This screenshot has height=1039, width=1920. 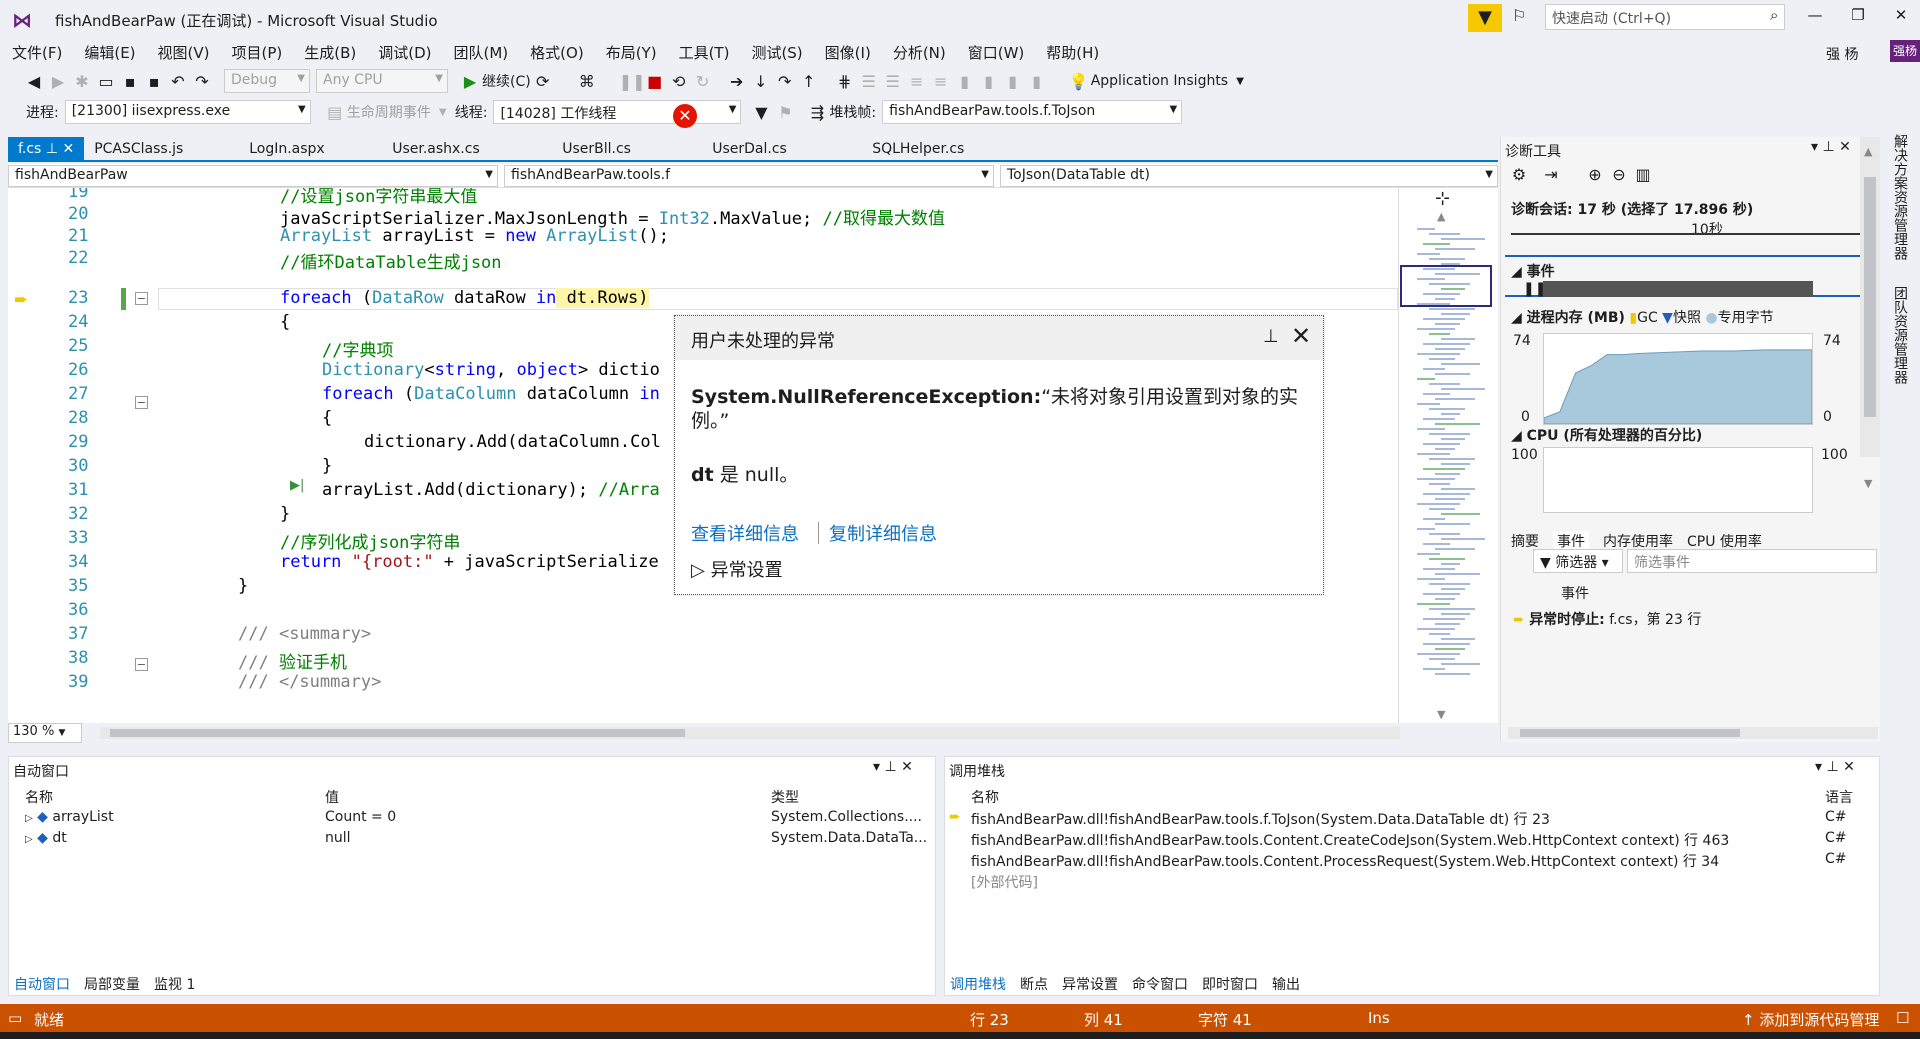 What do you see at coordinates (1004, 882) in the screenshot?
I see `table-row: [外部代码]` at bounding box center [1004, 882].